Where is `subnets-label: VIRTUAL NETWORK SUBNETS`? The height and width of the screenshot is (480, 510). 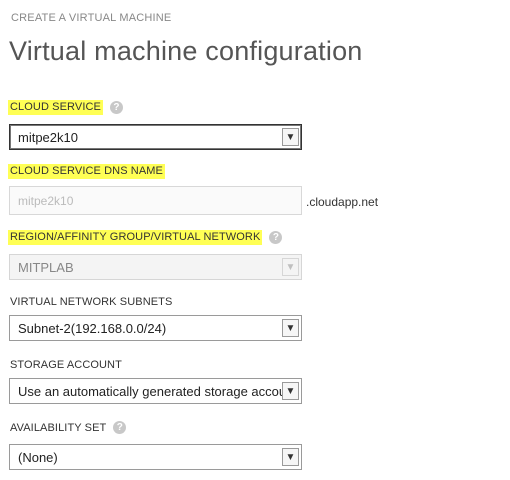 subnets-label: VIRTUAL NETWORK SUBNETS is located at coordinates (91, 302).